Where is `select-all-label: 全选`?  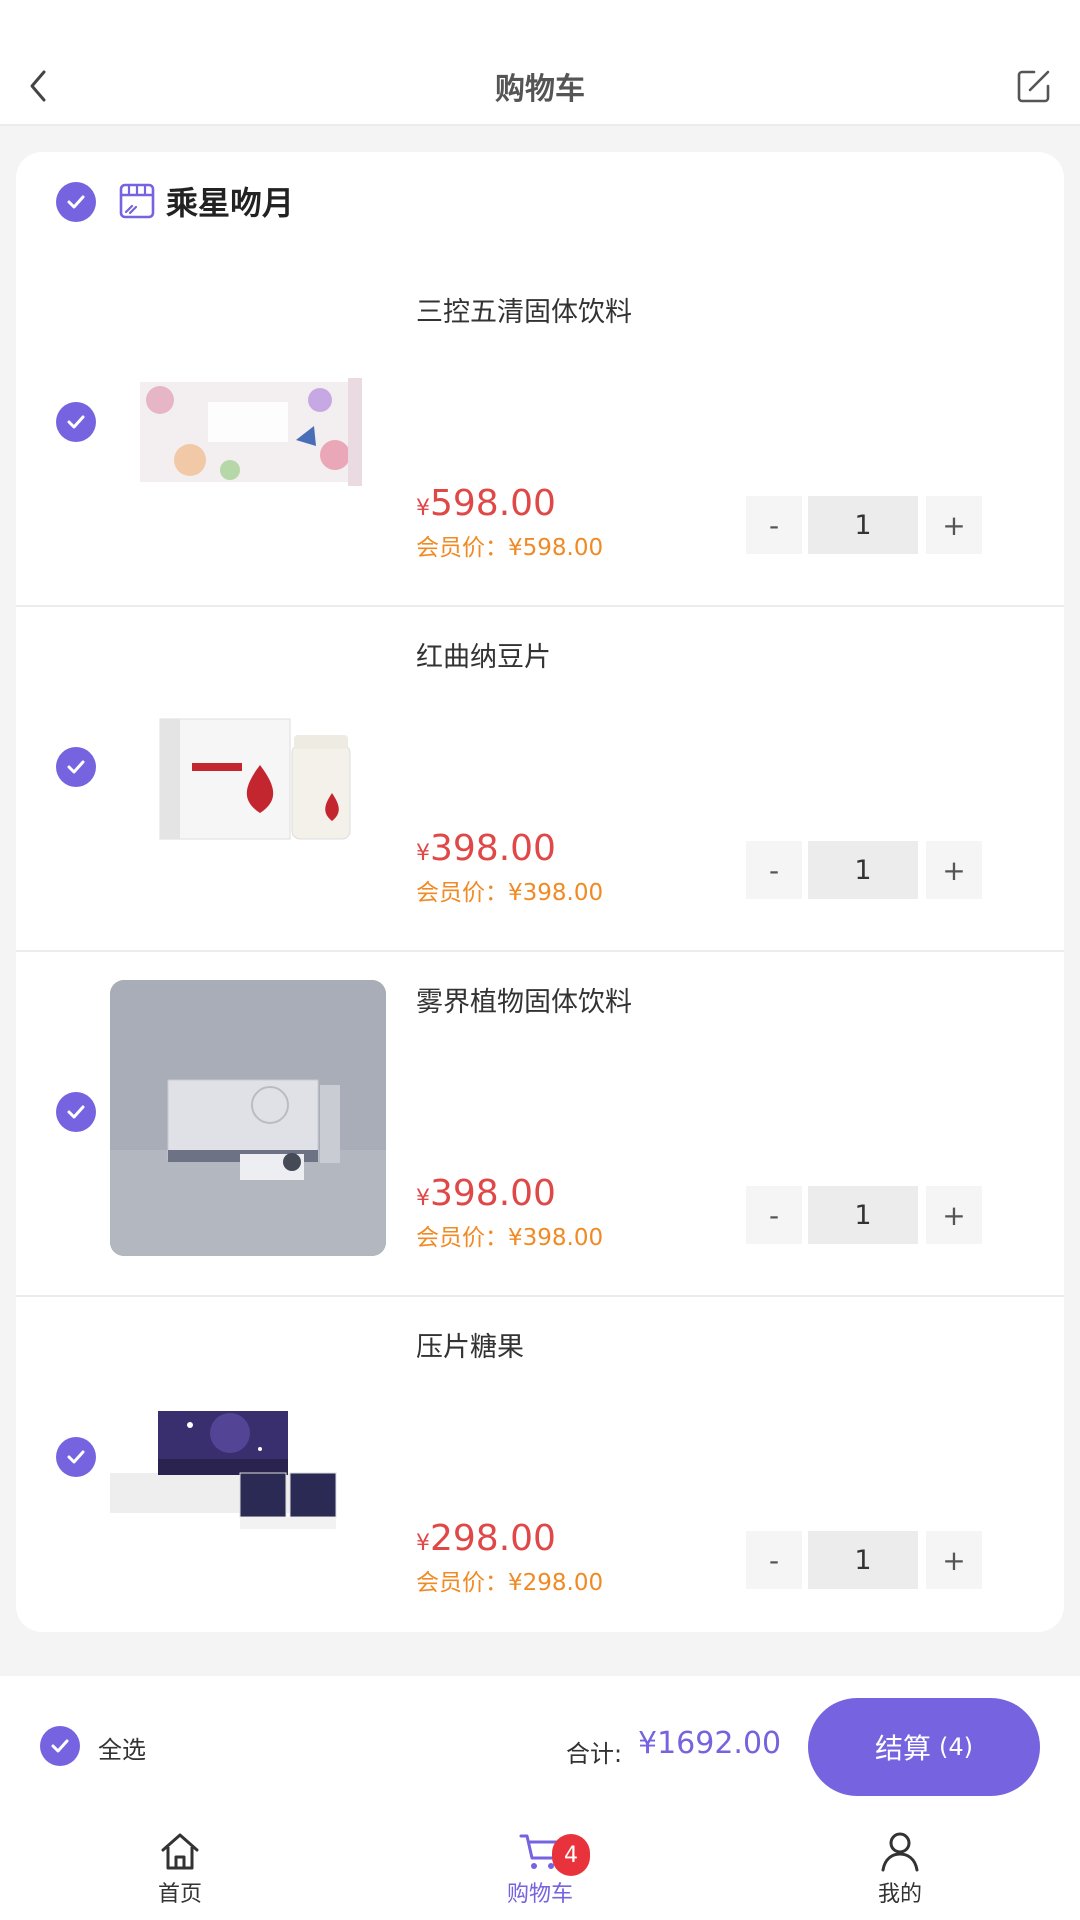 select-all-label: 全选 is located at coordinates (122, 1747).